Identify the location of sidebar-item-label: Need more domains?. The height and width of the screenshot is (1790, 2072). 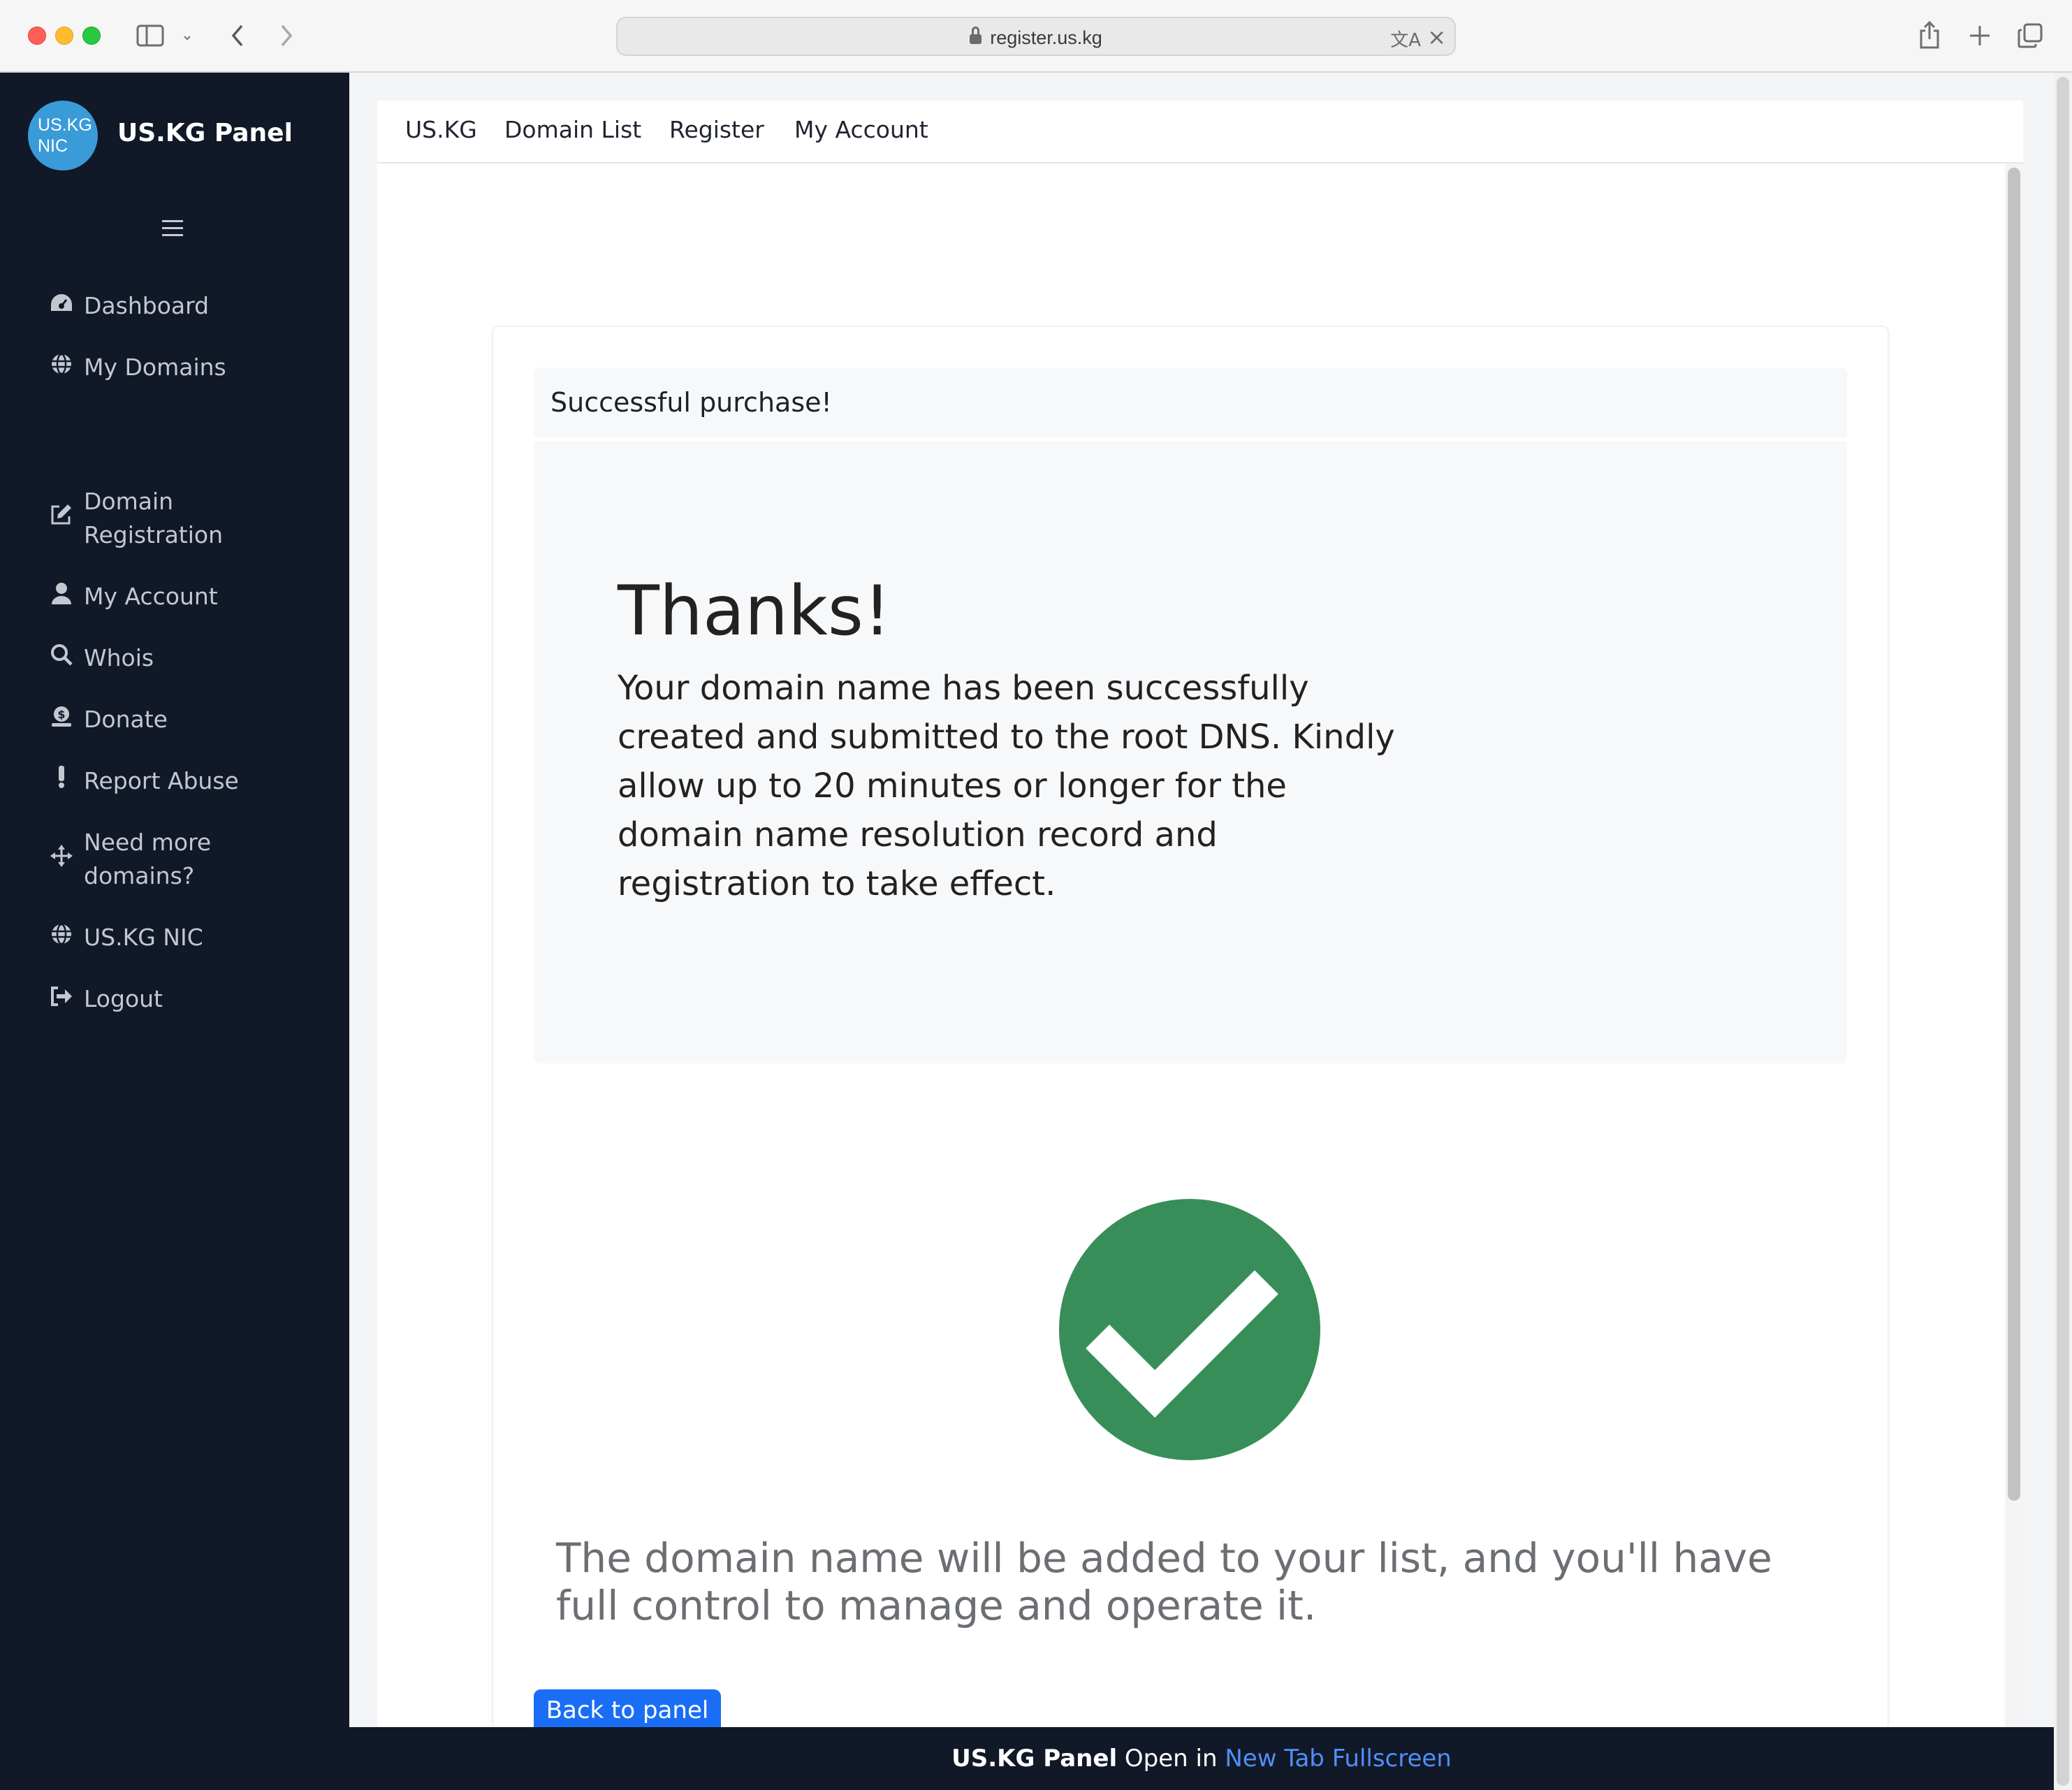
(148, 859).